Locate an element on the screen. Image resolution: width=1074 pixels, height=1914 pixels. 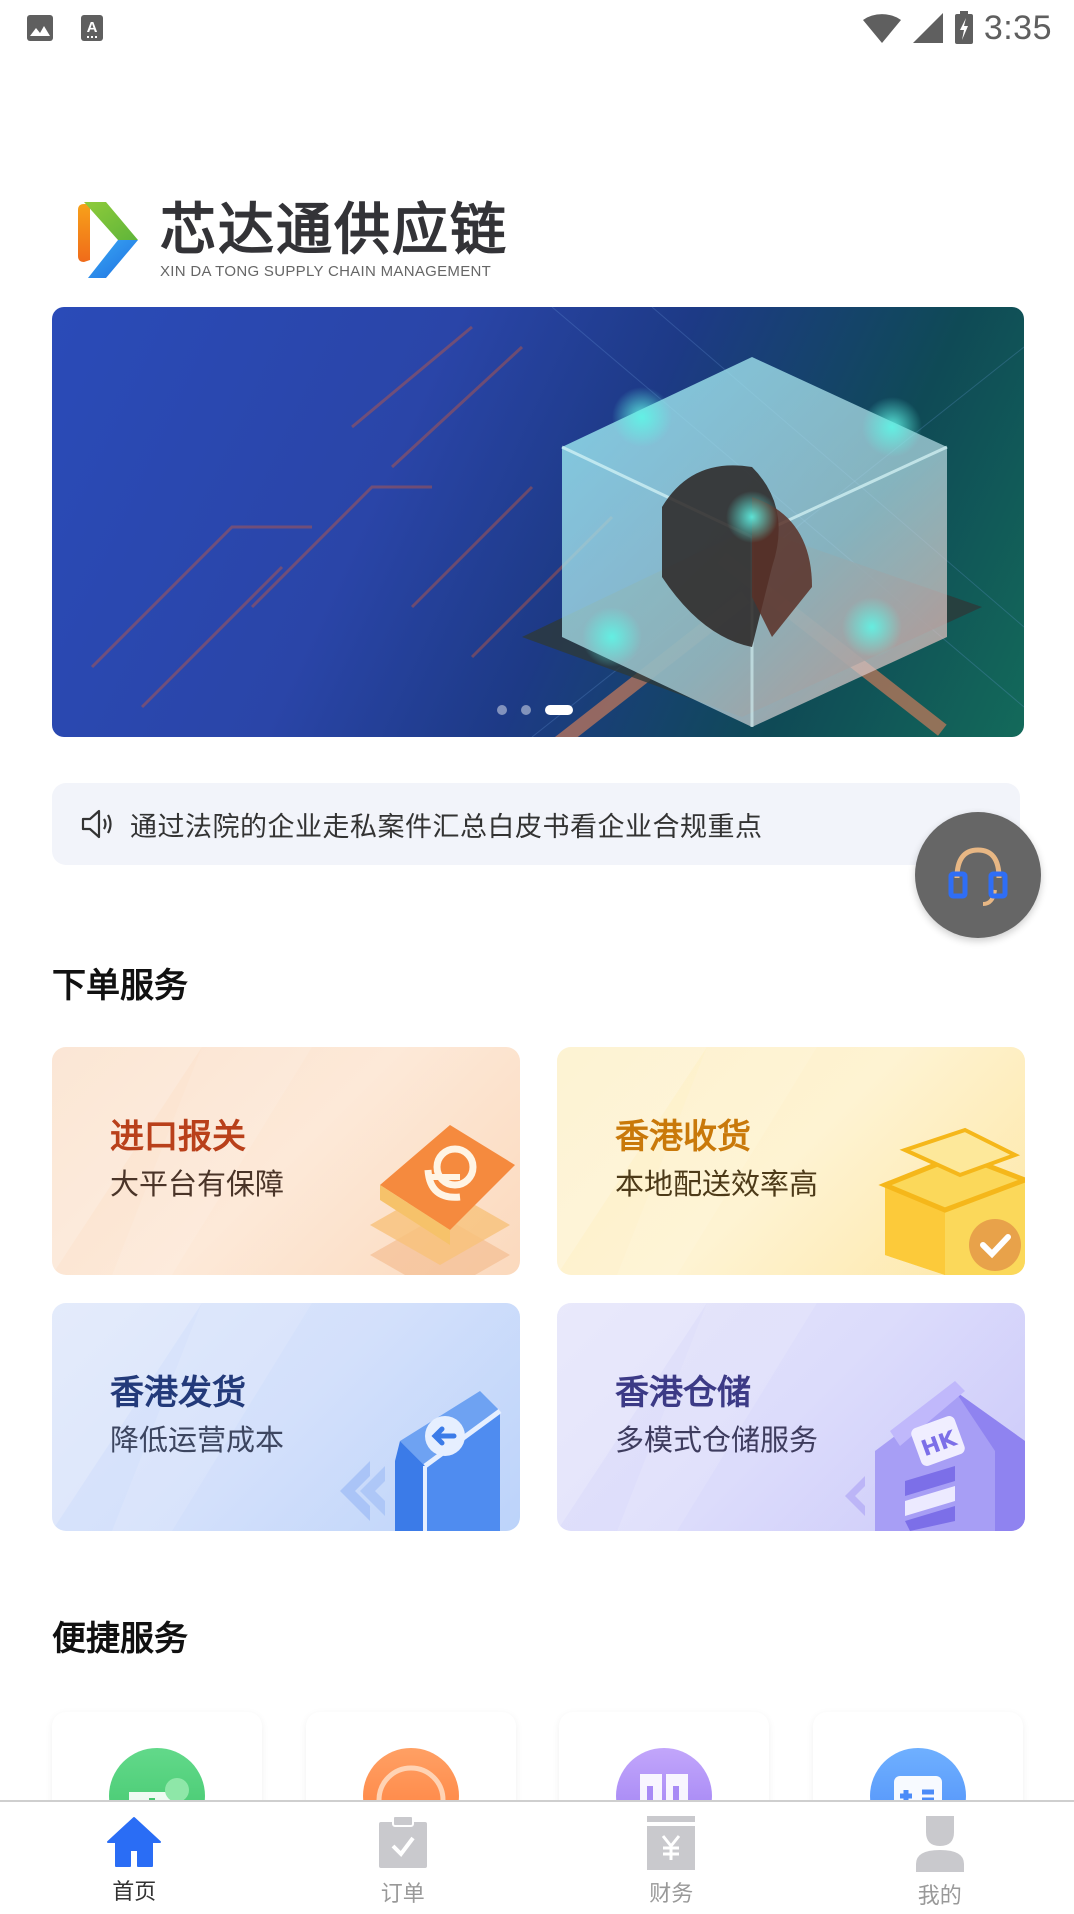
user-icon is located at coordinates (939, 1844).